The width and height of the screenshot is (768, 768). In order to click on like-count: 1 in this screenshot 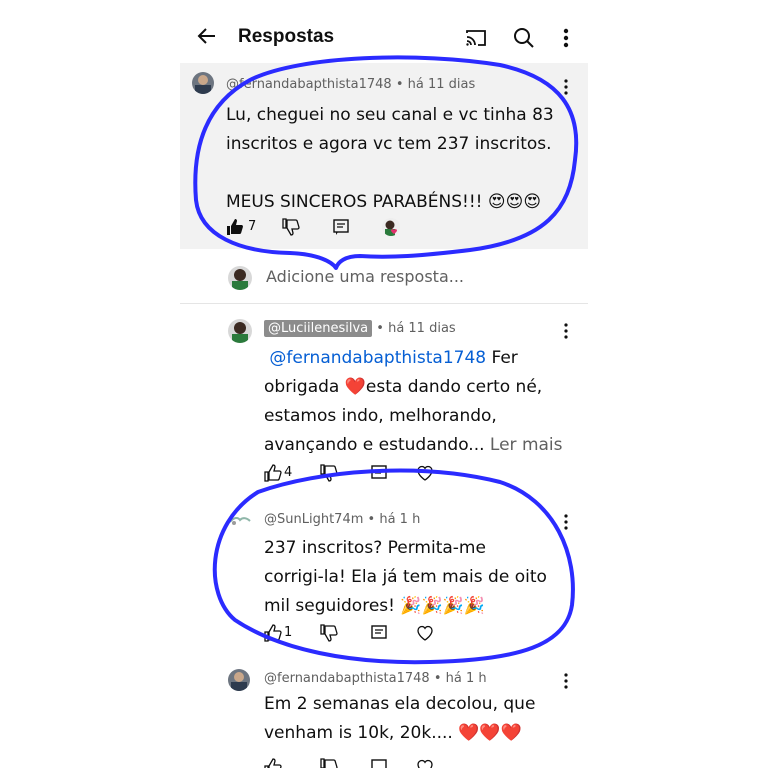, I will do `click(288, 632)`.